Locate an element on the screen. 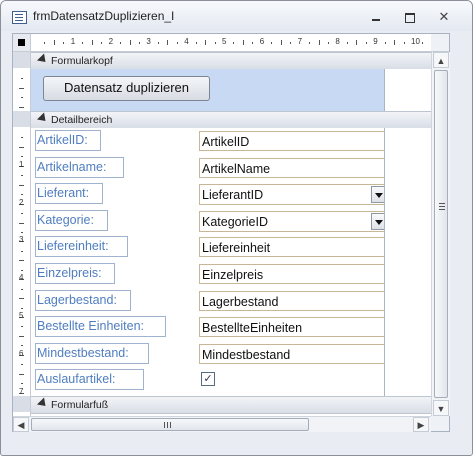  ruler-number: 6 is located at coordinates (21, 353).